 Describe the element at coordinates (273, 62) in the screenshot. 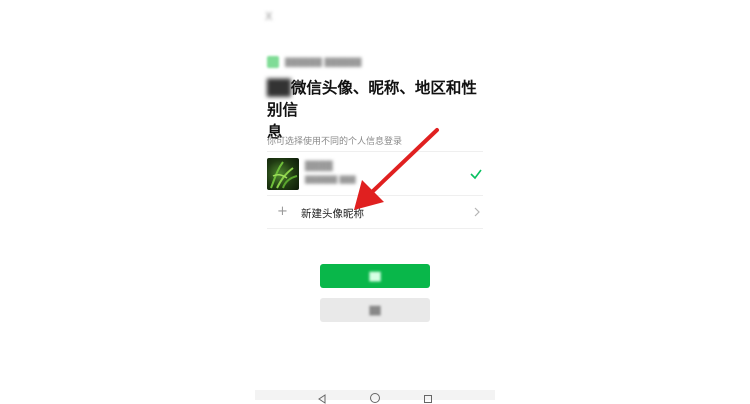

I see `app-icon` at that location.